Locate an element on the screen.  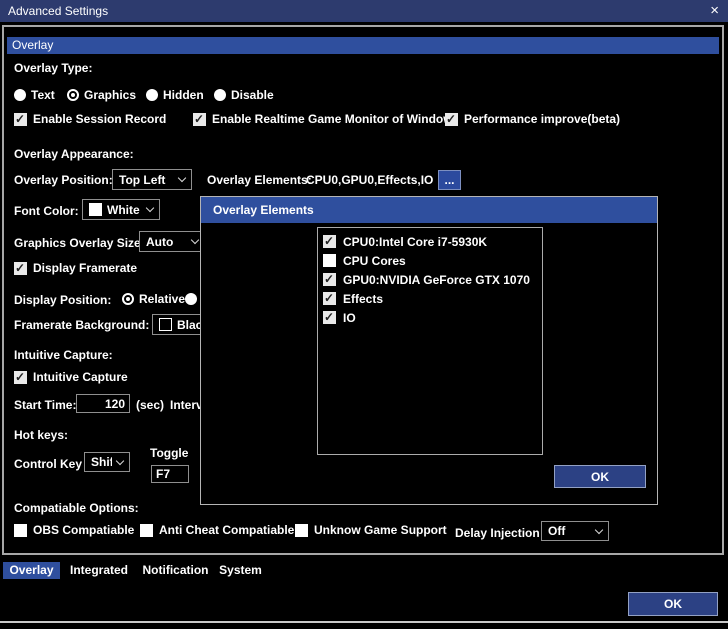
checkbox-display-framerate: Display Framerate is located at coordinates (75, 268).